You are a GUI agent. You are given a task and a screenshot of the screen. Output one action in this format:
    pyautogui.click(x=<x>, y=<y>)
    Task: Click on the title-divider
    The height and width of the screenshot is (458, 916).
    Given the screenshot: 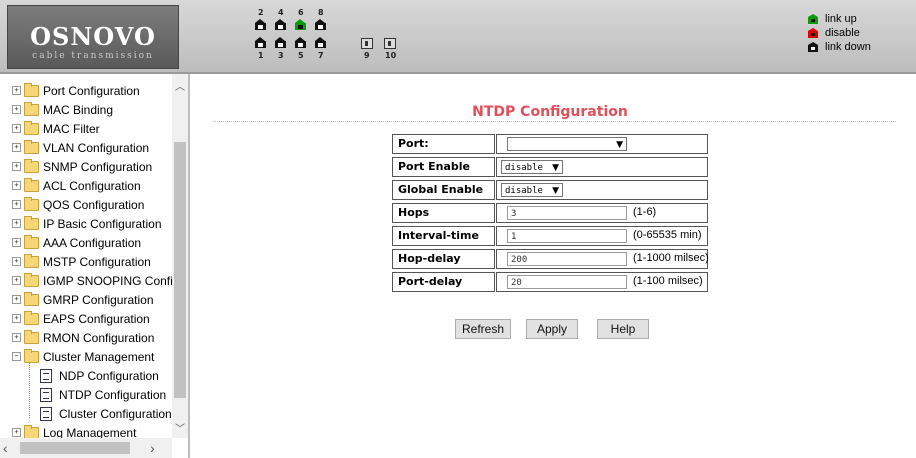 What is the action you would take?
    pyautogui.click(x=554, y=121)
    